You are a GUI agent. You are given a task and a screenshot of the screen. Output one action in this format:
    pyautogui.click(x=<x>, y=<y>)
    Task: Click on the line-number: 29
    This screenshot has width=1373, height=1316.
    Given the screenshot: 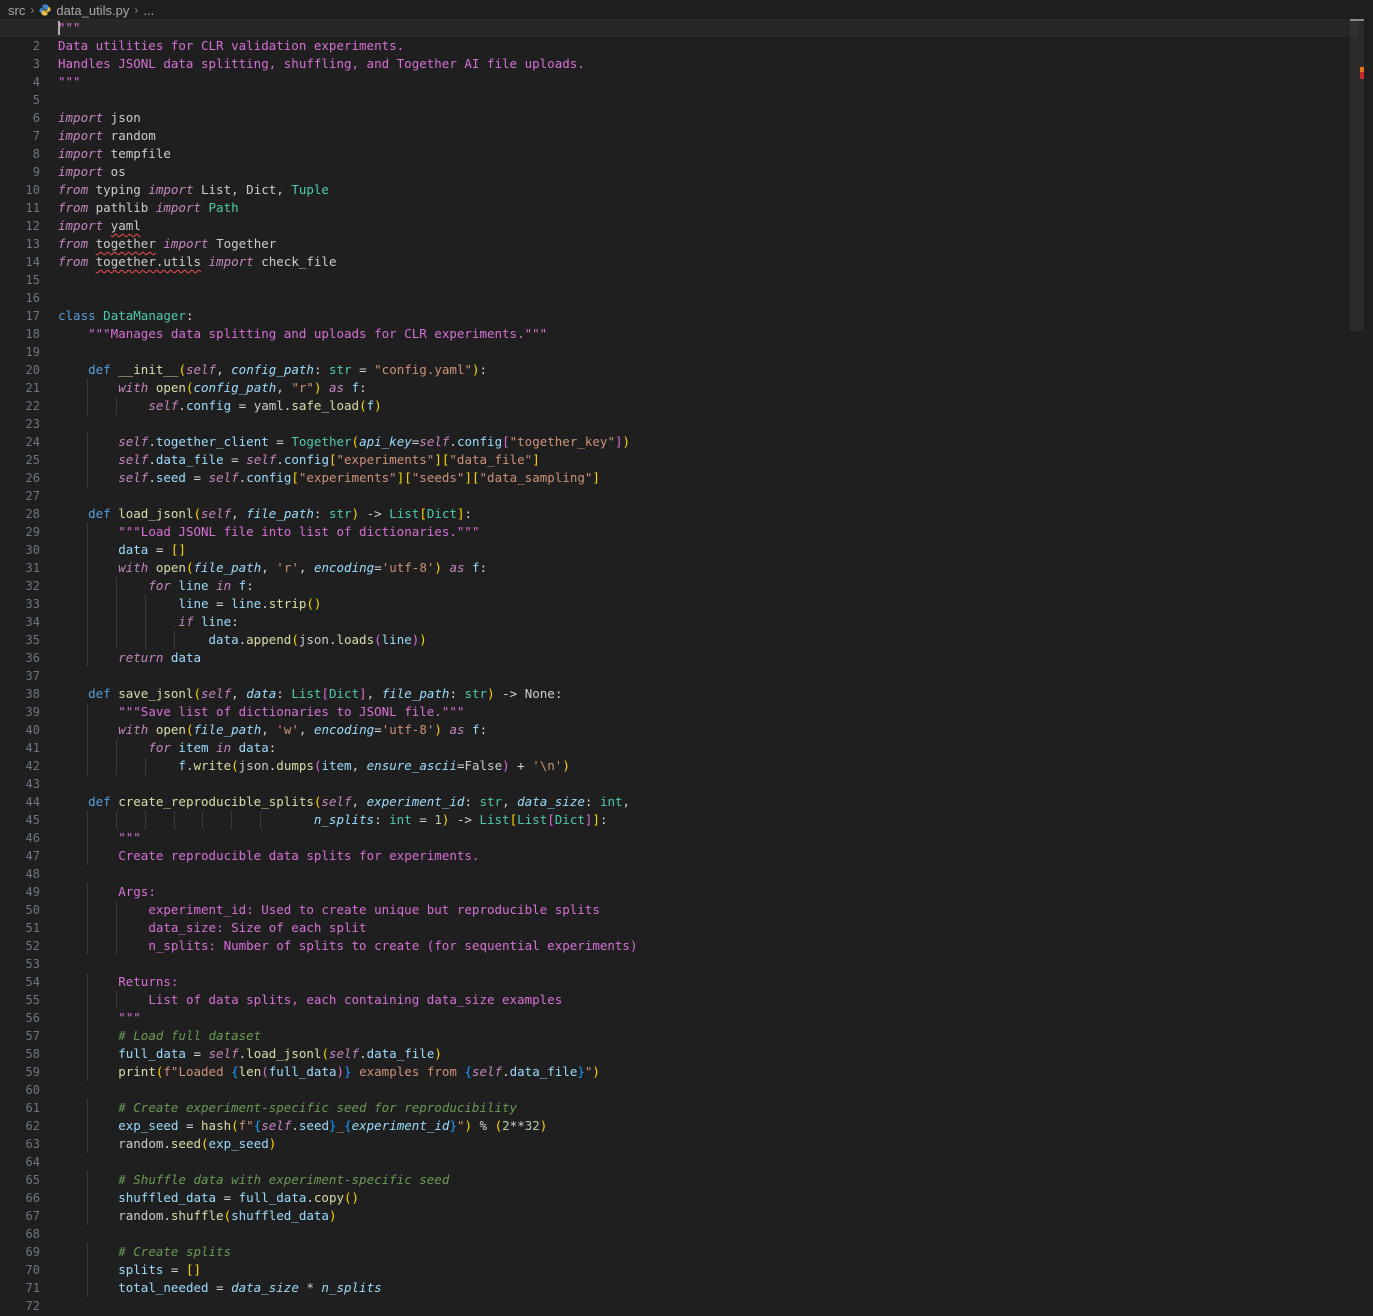 What is the action you would take?
    pyautogui.click(x=32, y=532)
    